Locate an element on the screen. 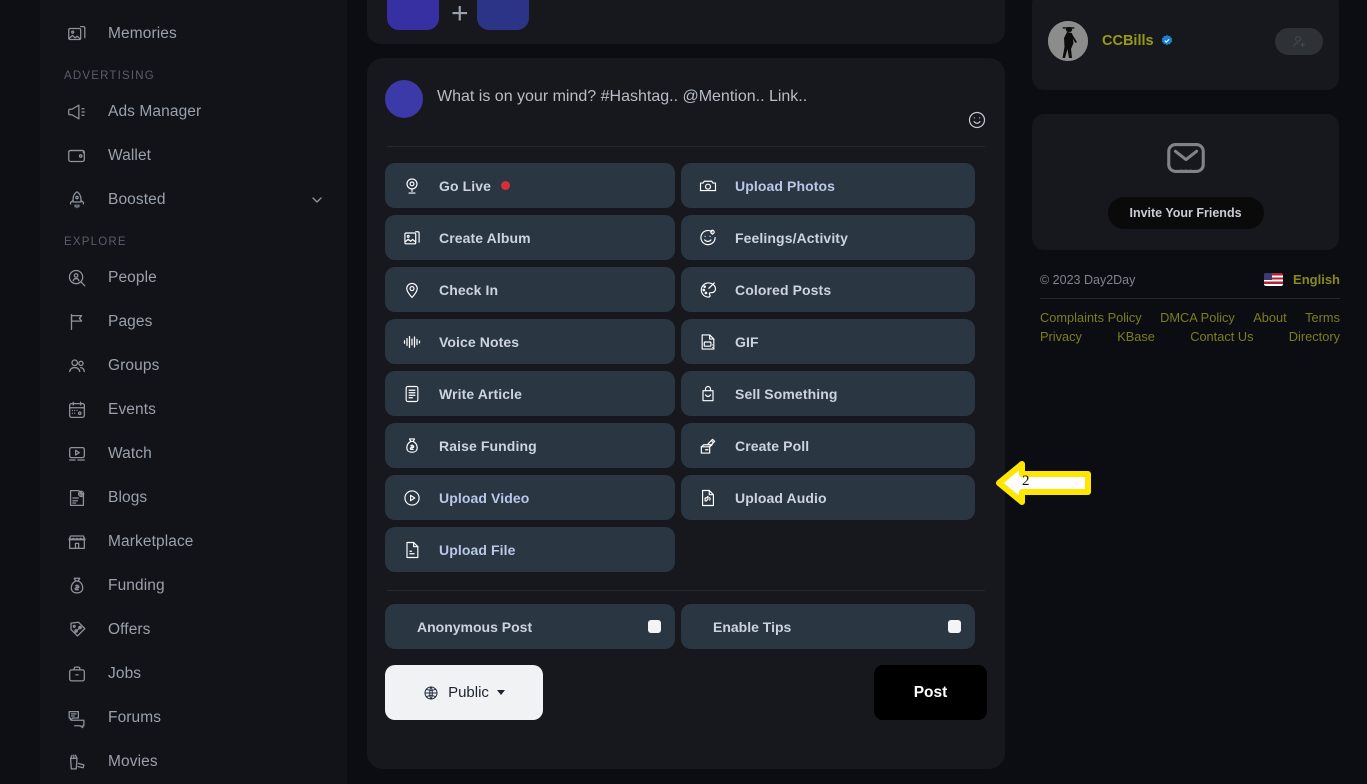  option-write-article: Write Article is located at coordinates (530, 393).